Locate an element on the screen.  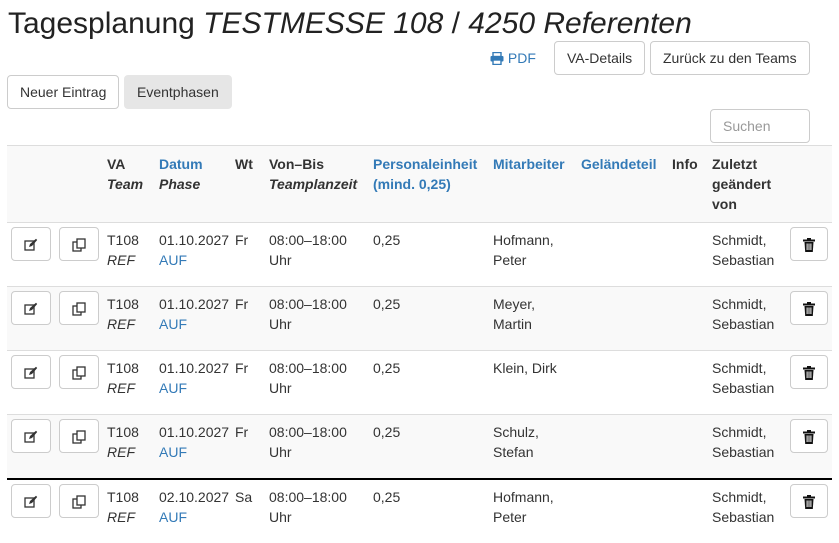
col-personaleinheit: Personaleinheit (mind. 0,25) is located at coordinates (429, 184).